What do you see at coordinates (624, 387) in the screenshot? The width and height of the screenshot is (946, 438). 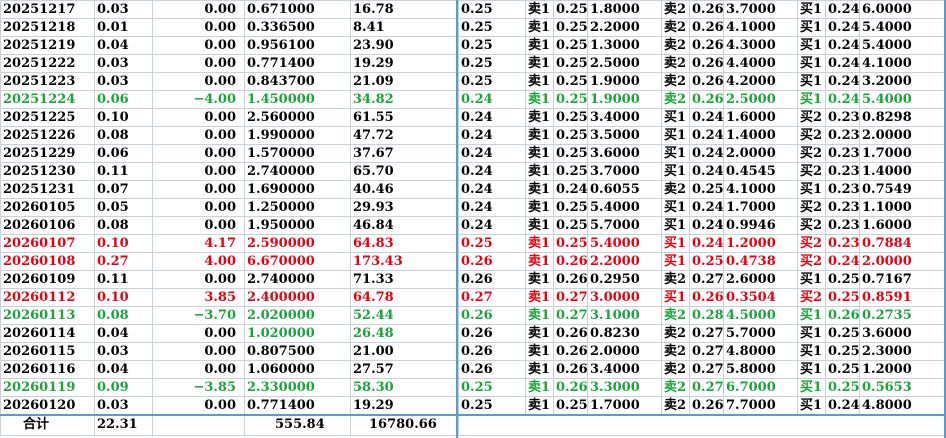 I see `level1-volume: 3.3000` at bounding box center [624, 387].